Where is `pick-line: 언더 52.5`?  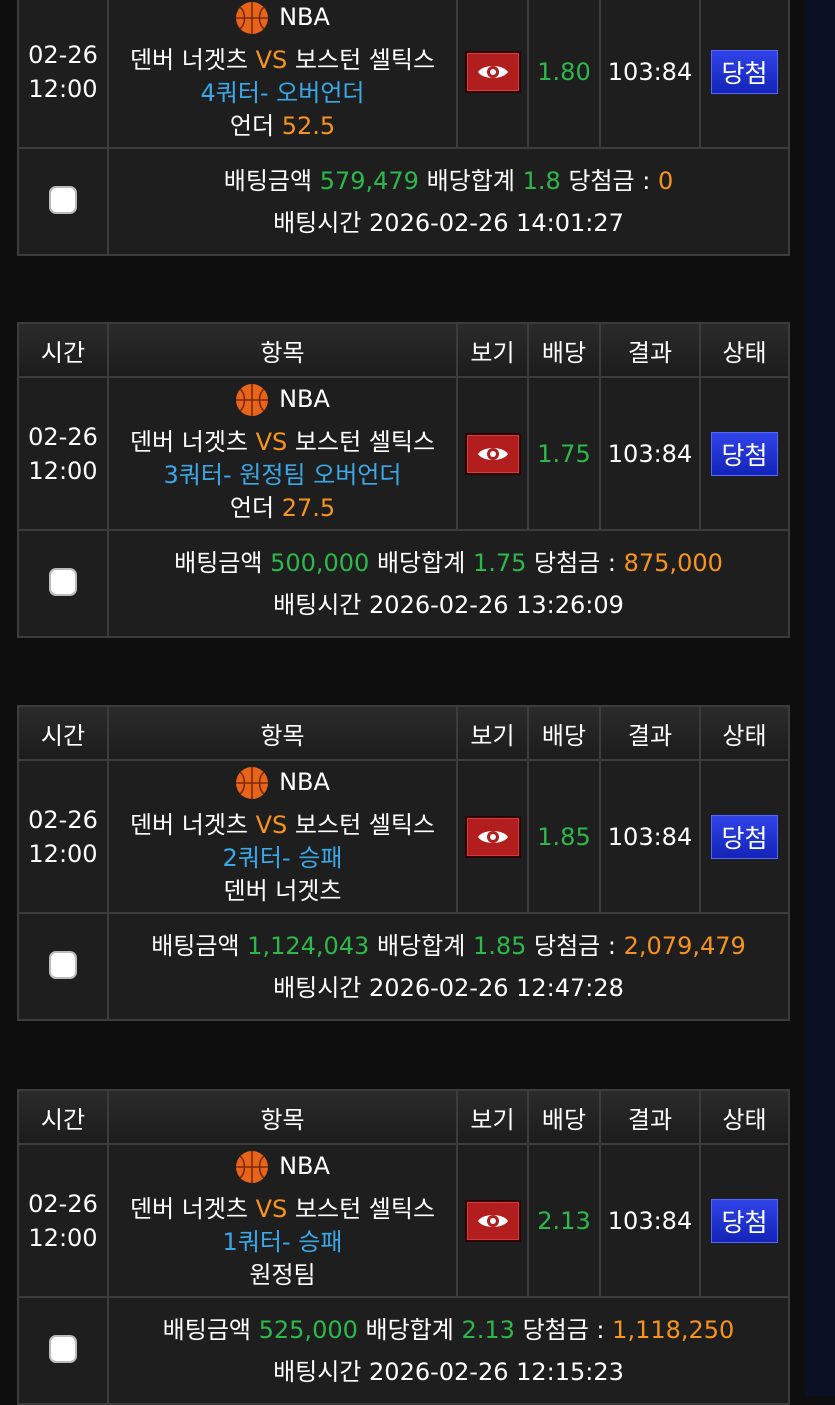
pick-line: 언더 52.5 is located at coordinates (282, 126).